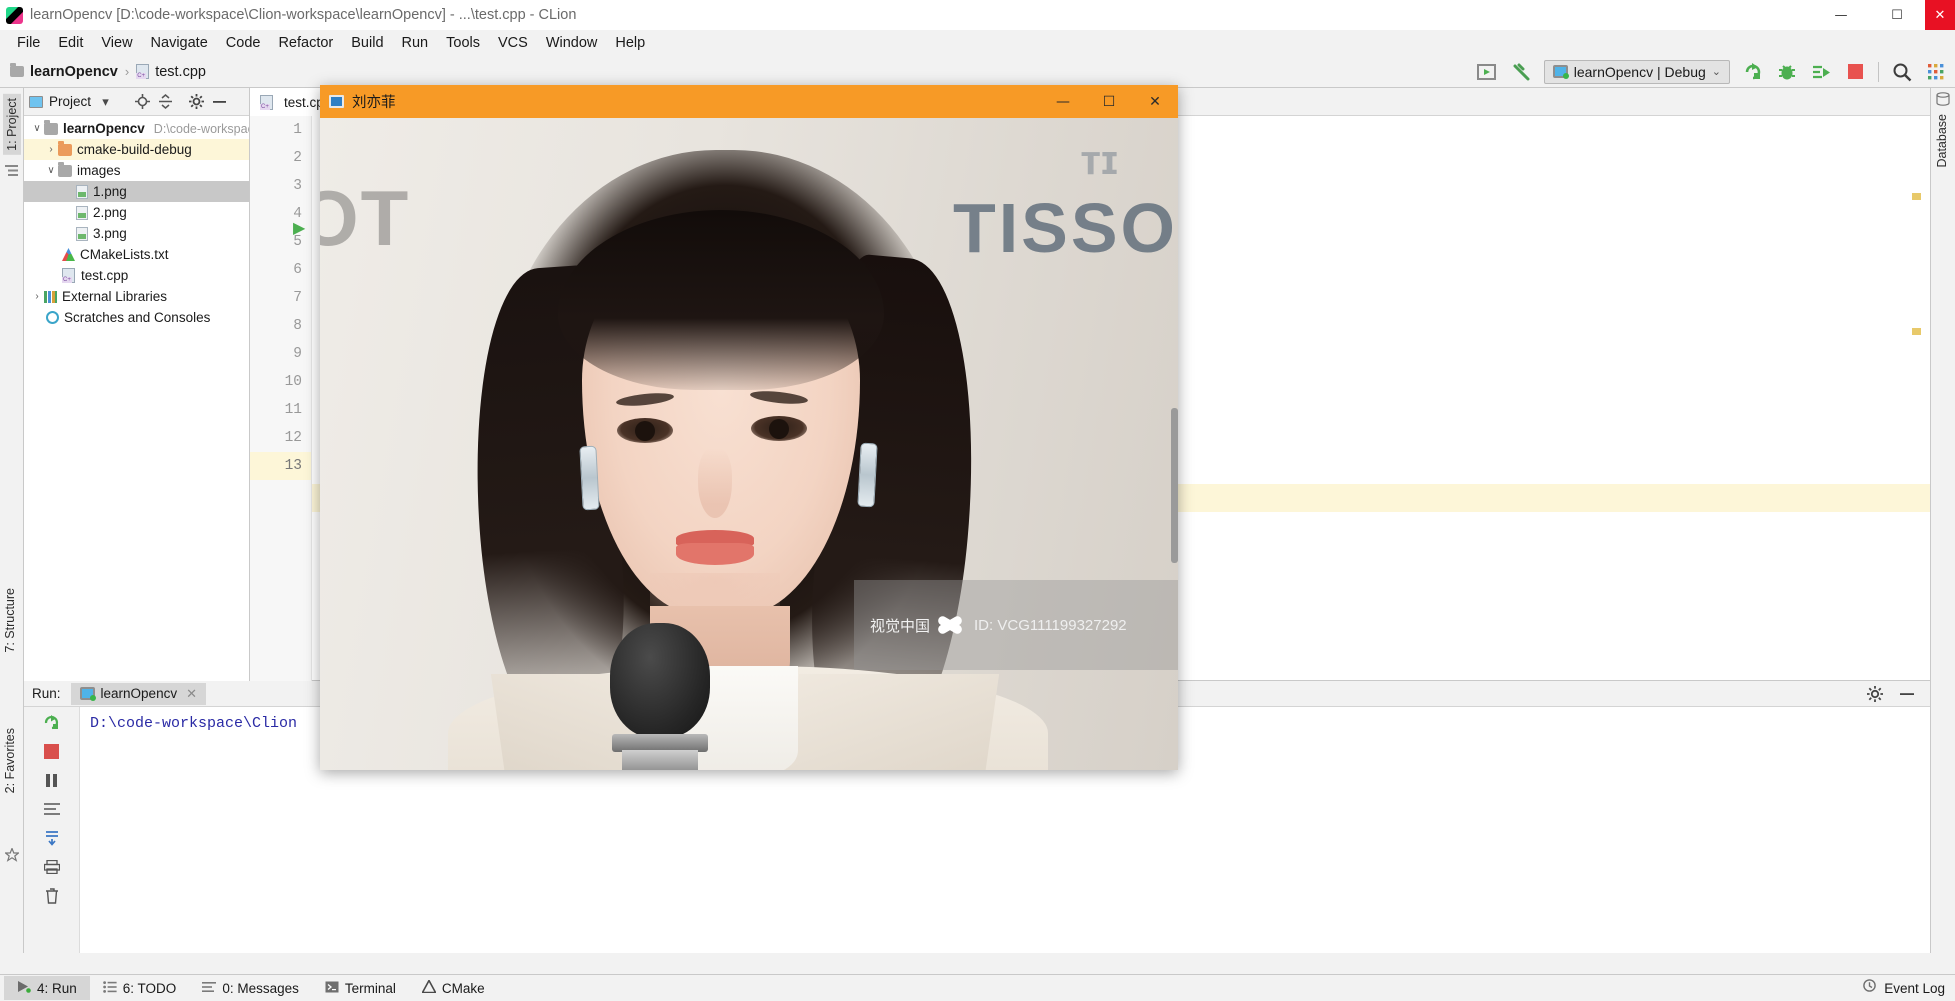 The height and width of the screenshot is (1001, 1955). What do you see at coordinates (299, 228) in the screenshot?
I see `run-gutter-arrow-icon: ▶` at bounding box center [299, 228].